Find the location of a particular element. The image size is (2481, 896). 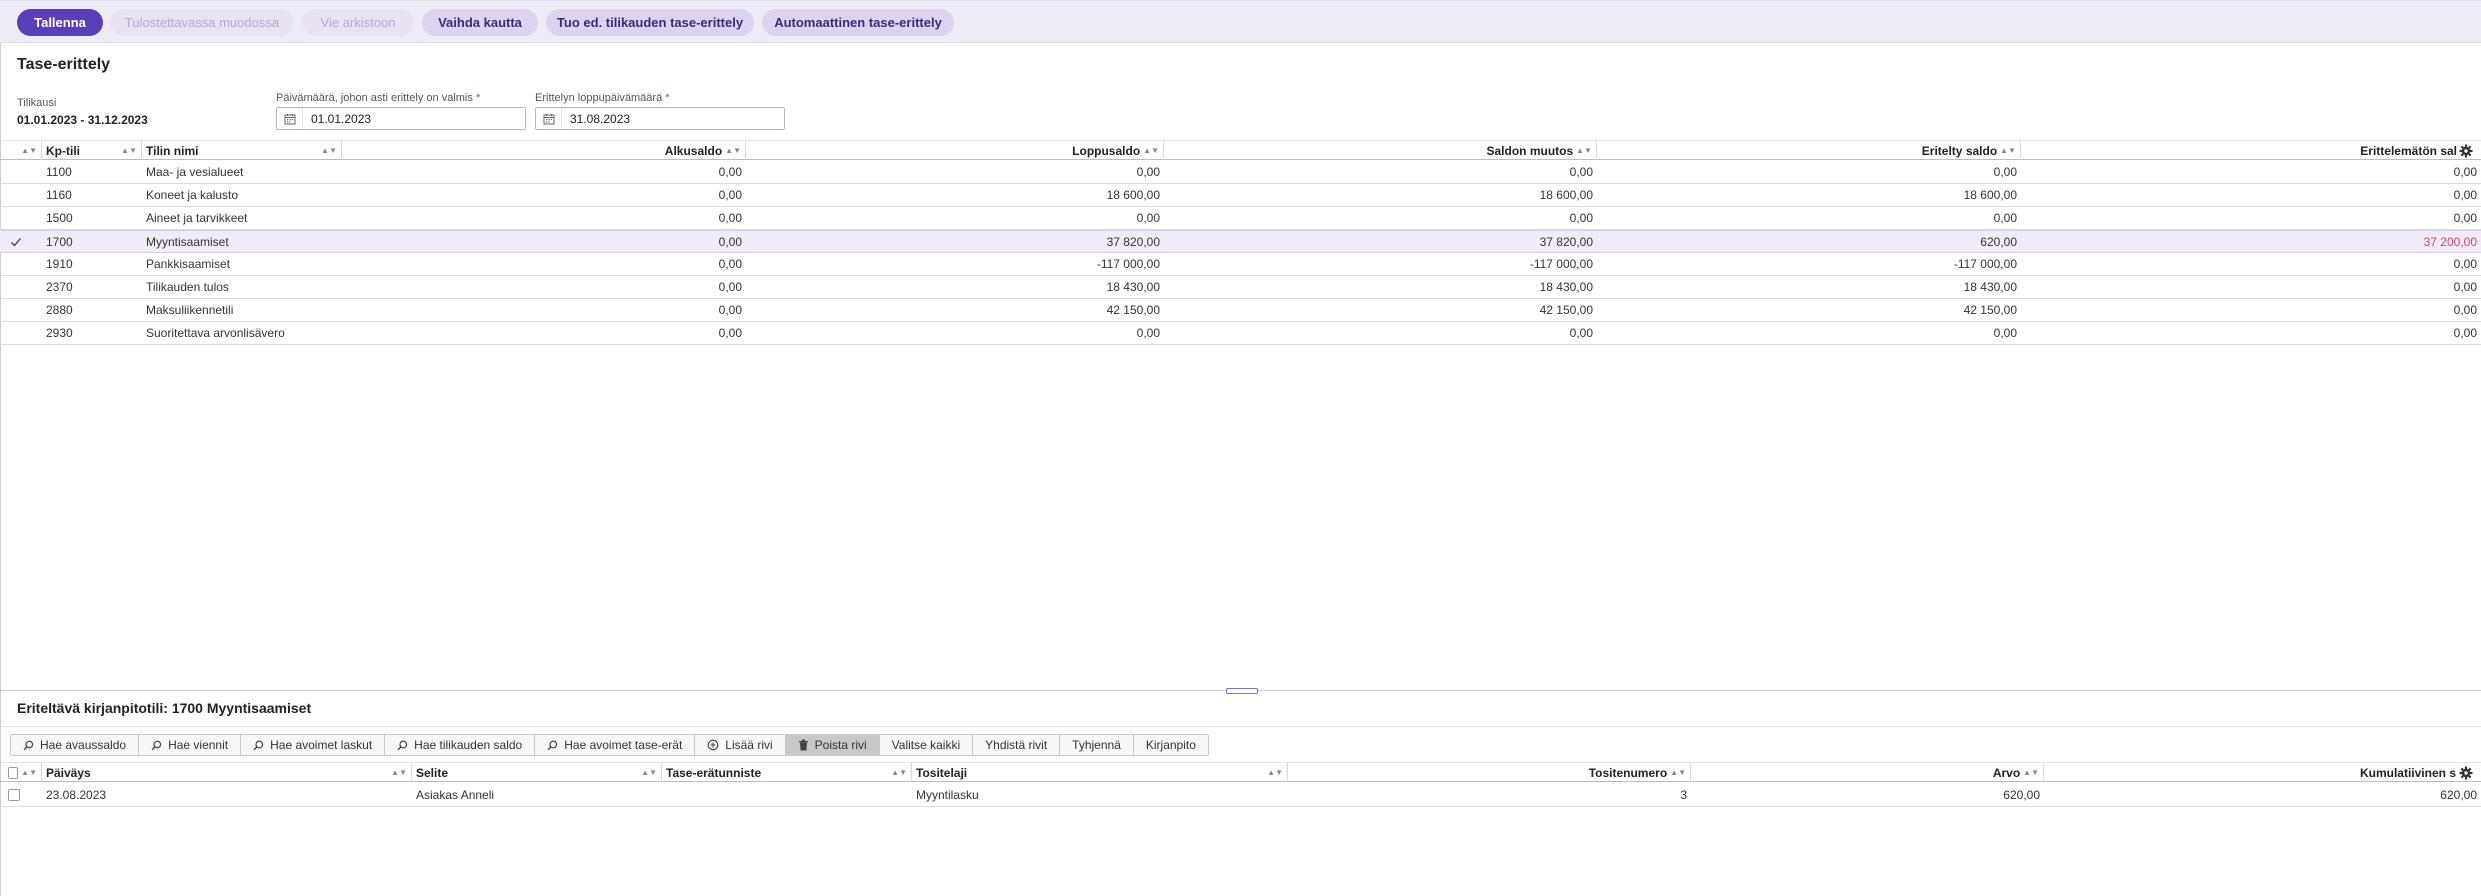

archive-button: Vie arkistoon is located at coordinates (358, 22).